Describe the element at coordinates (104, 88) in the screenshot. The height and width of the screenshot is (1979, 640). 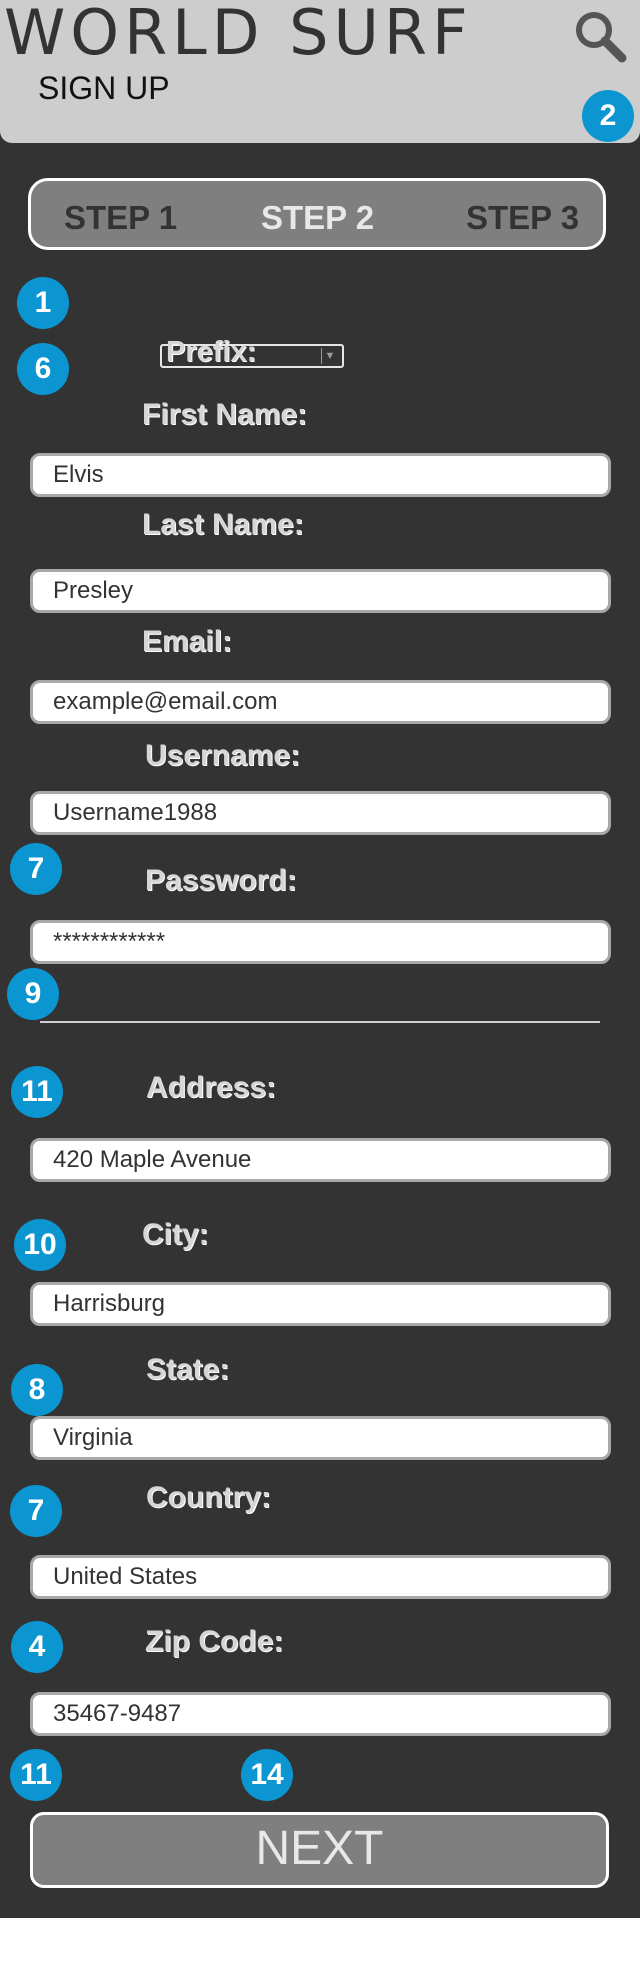
I see `page-subtitle: SIGN UP` at that location.